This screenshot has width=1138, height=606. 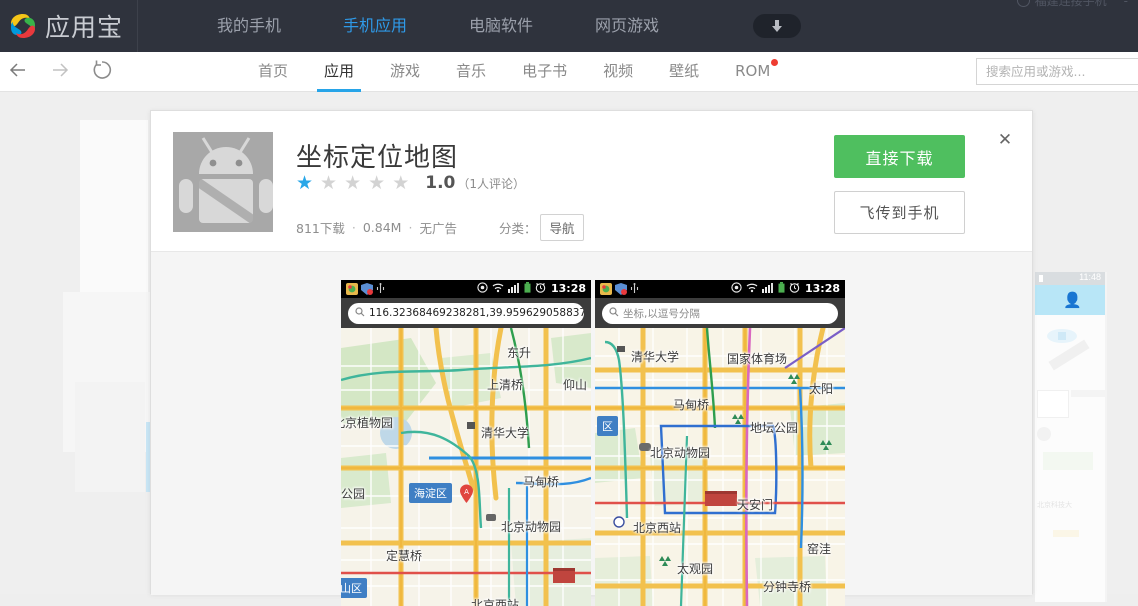 I want to click on browser-controls, so click(x=59, y=72).